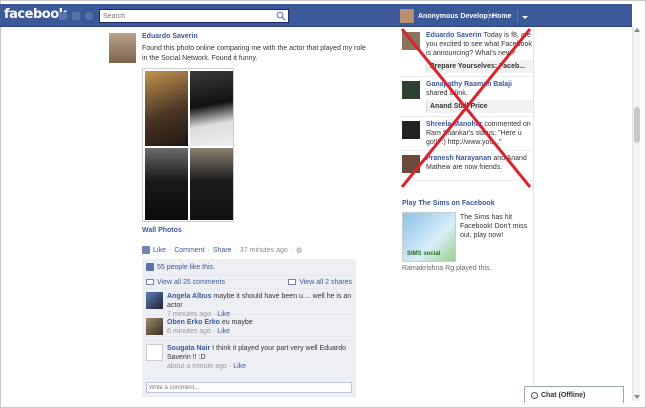  Describe the element at coordinates (237, 322) in the screenshot. I see `comment-text: eu maybe` at that location.